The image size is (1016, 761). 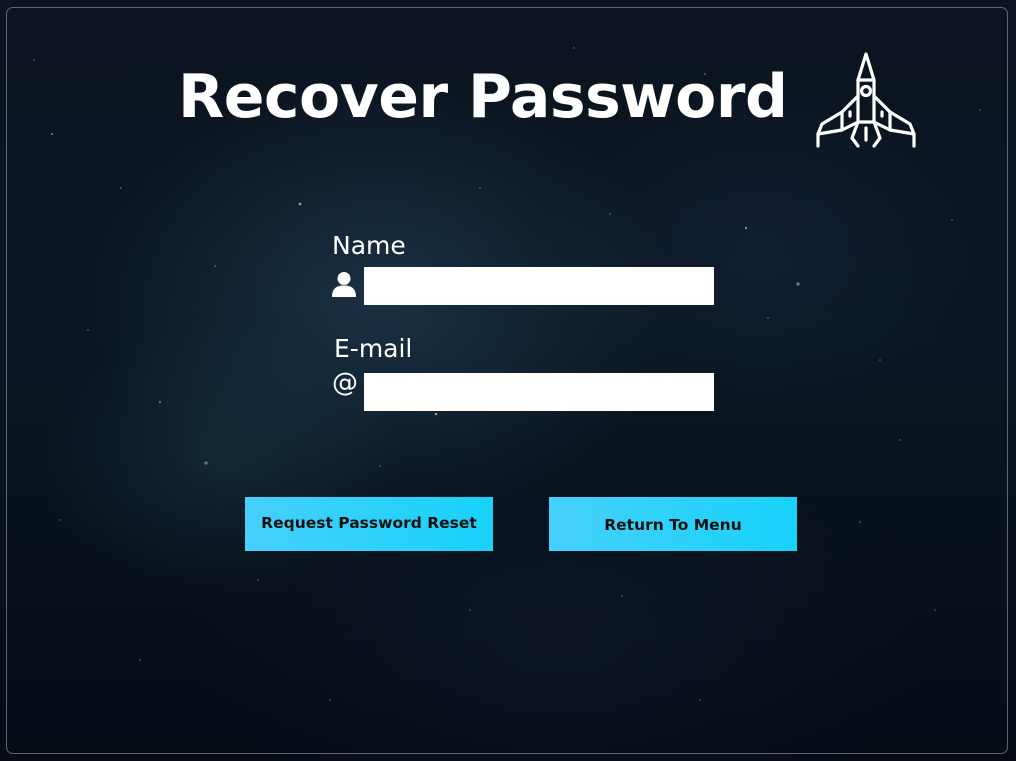 What do you see at coordinates (345, 383) in the screenshot?
I see `at-sign-icon: @` at bounding box center [345, 383].